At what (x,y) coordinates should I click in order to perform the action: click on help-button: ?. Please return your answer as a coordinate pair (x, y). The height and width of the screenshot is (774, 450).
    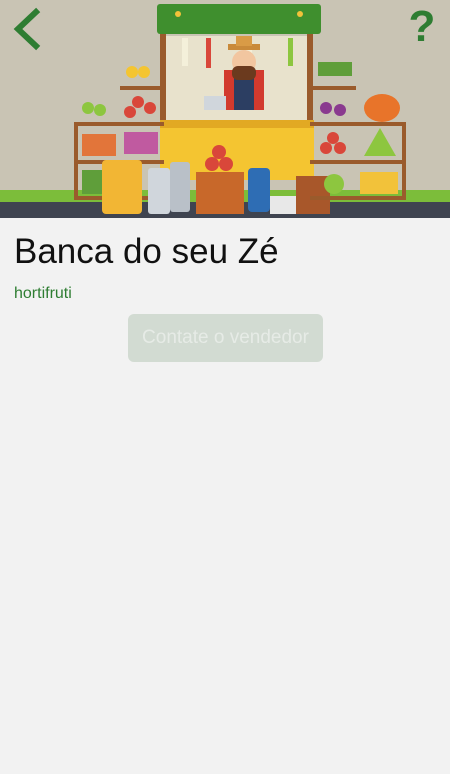
    Looking at the image, I should click on (422, 27).